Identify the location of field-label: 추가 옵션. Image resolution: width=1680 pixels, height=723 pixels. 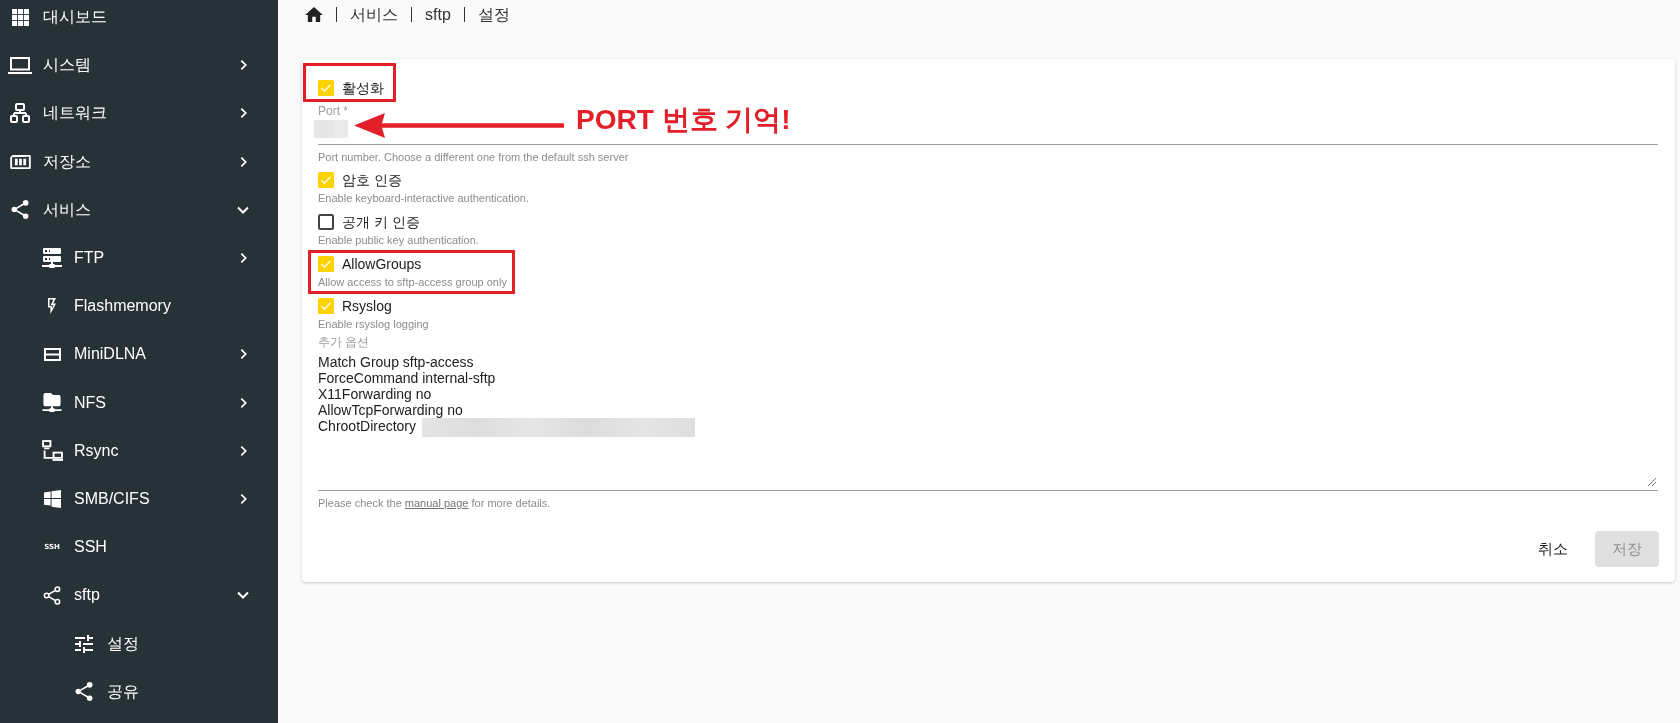
(344, 342).